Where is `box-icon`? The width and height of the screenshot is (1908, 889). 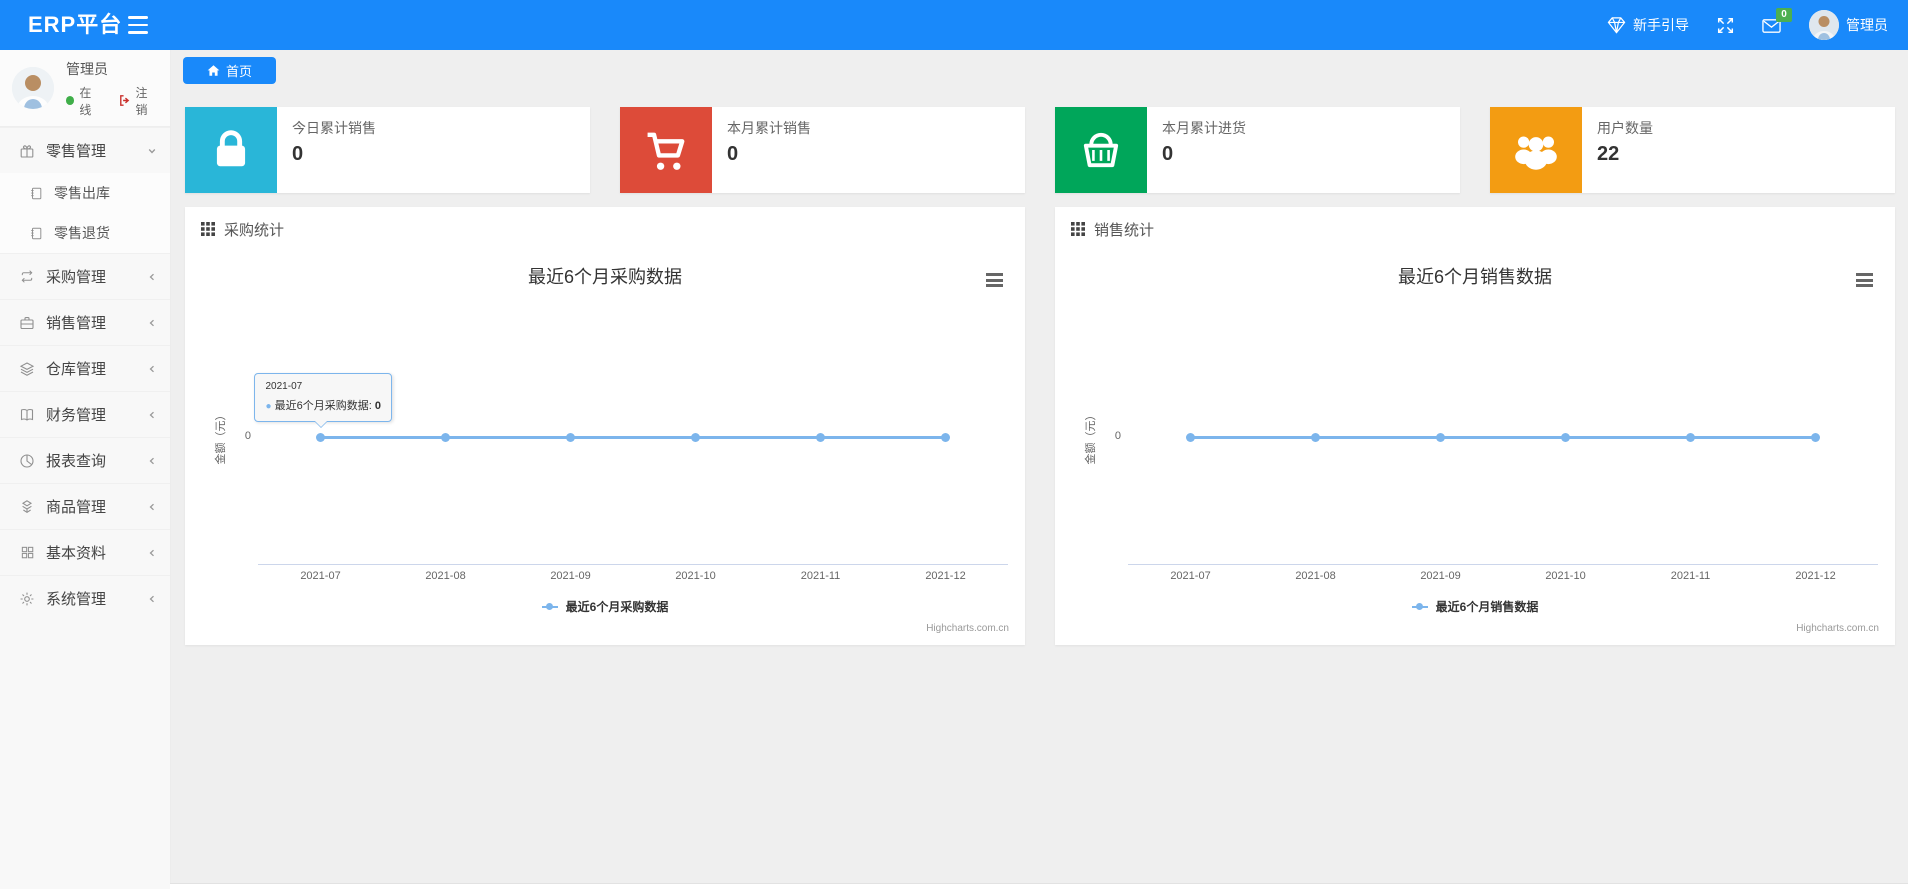
box-icon is located at coordinates (27, 507).